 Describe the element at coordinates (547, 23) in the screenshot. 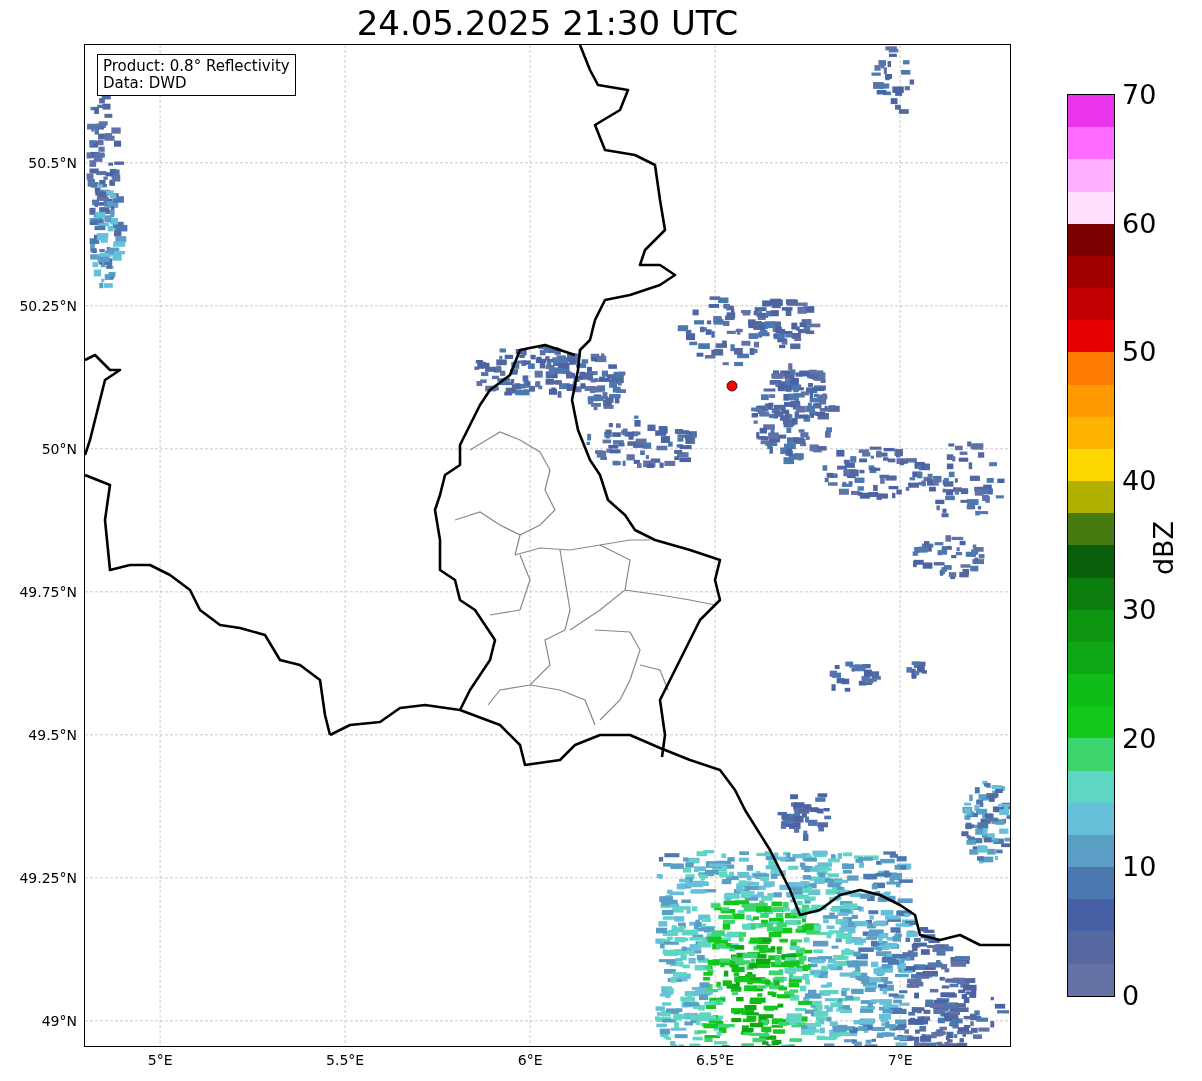

I see `chart-title: 24.05.2025 21:30 UTC` at that location.